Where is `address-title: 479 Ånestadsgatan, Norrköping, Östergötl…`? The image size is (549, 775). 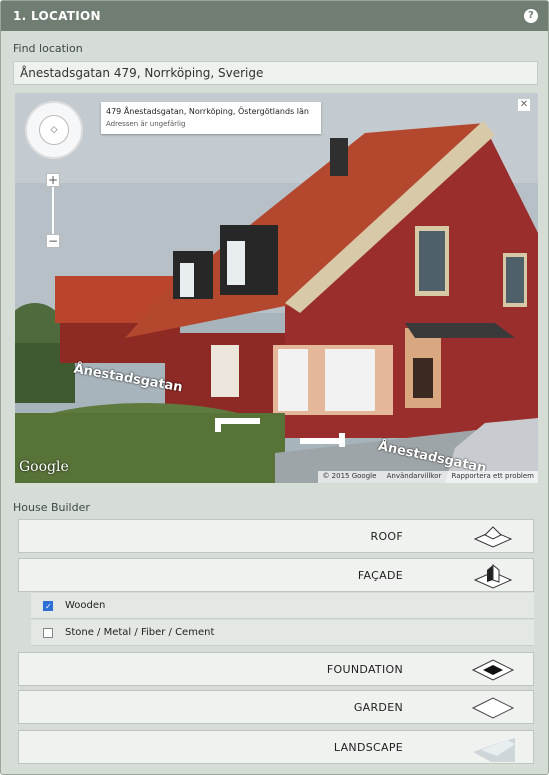 address-title: 479 Ånestadsgatan, Norrköping, Östergötl… is located at coordinates (207, 111).